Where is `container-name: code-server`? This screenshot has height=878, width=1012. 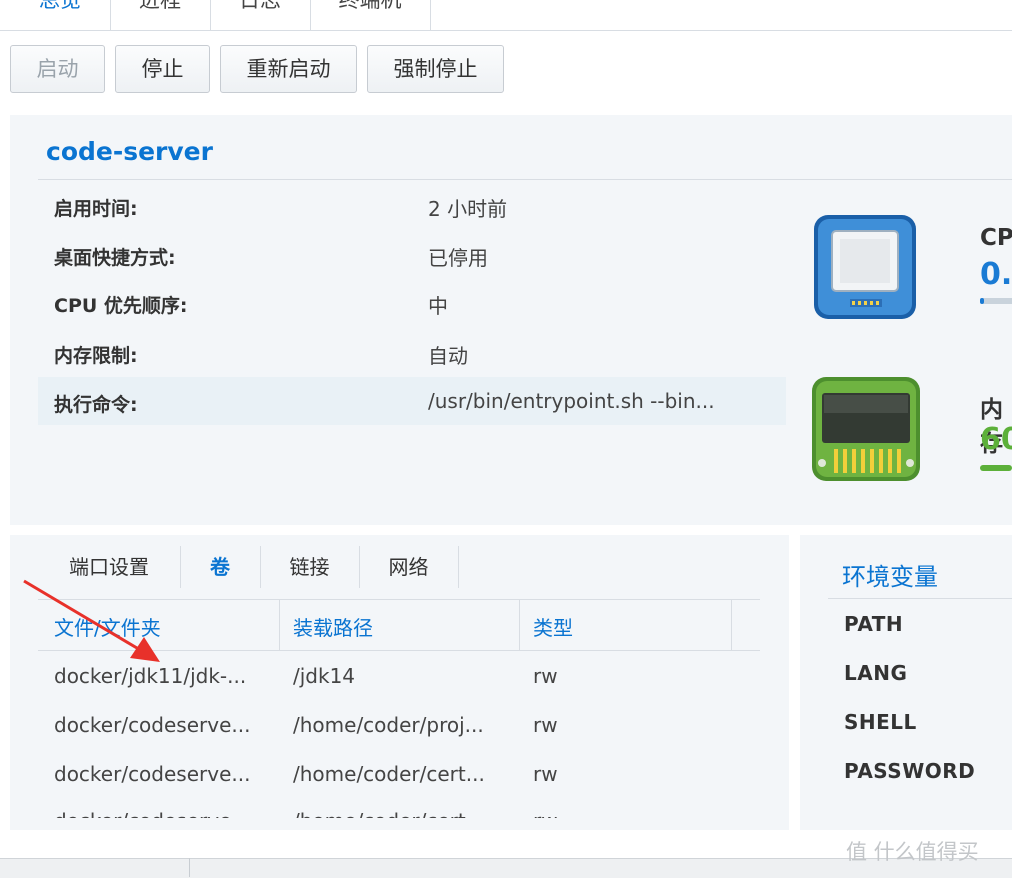 container-name: code-server is located at coordinates (129, 151).